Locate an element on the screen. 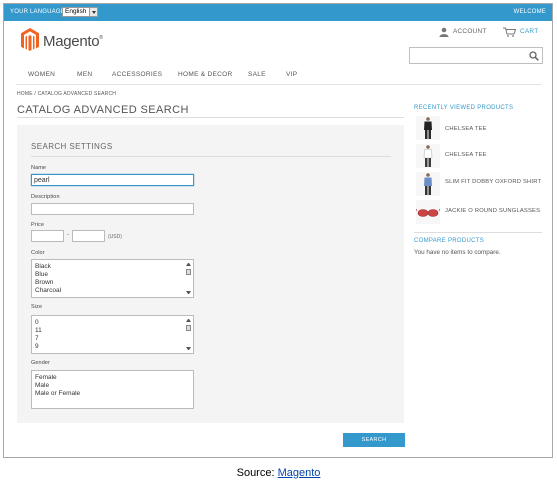 This screenshot has width=557, height=484. color-option: Black is located at coordinates (112, 267).